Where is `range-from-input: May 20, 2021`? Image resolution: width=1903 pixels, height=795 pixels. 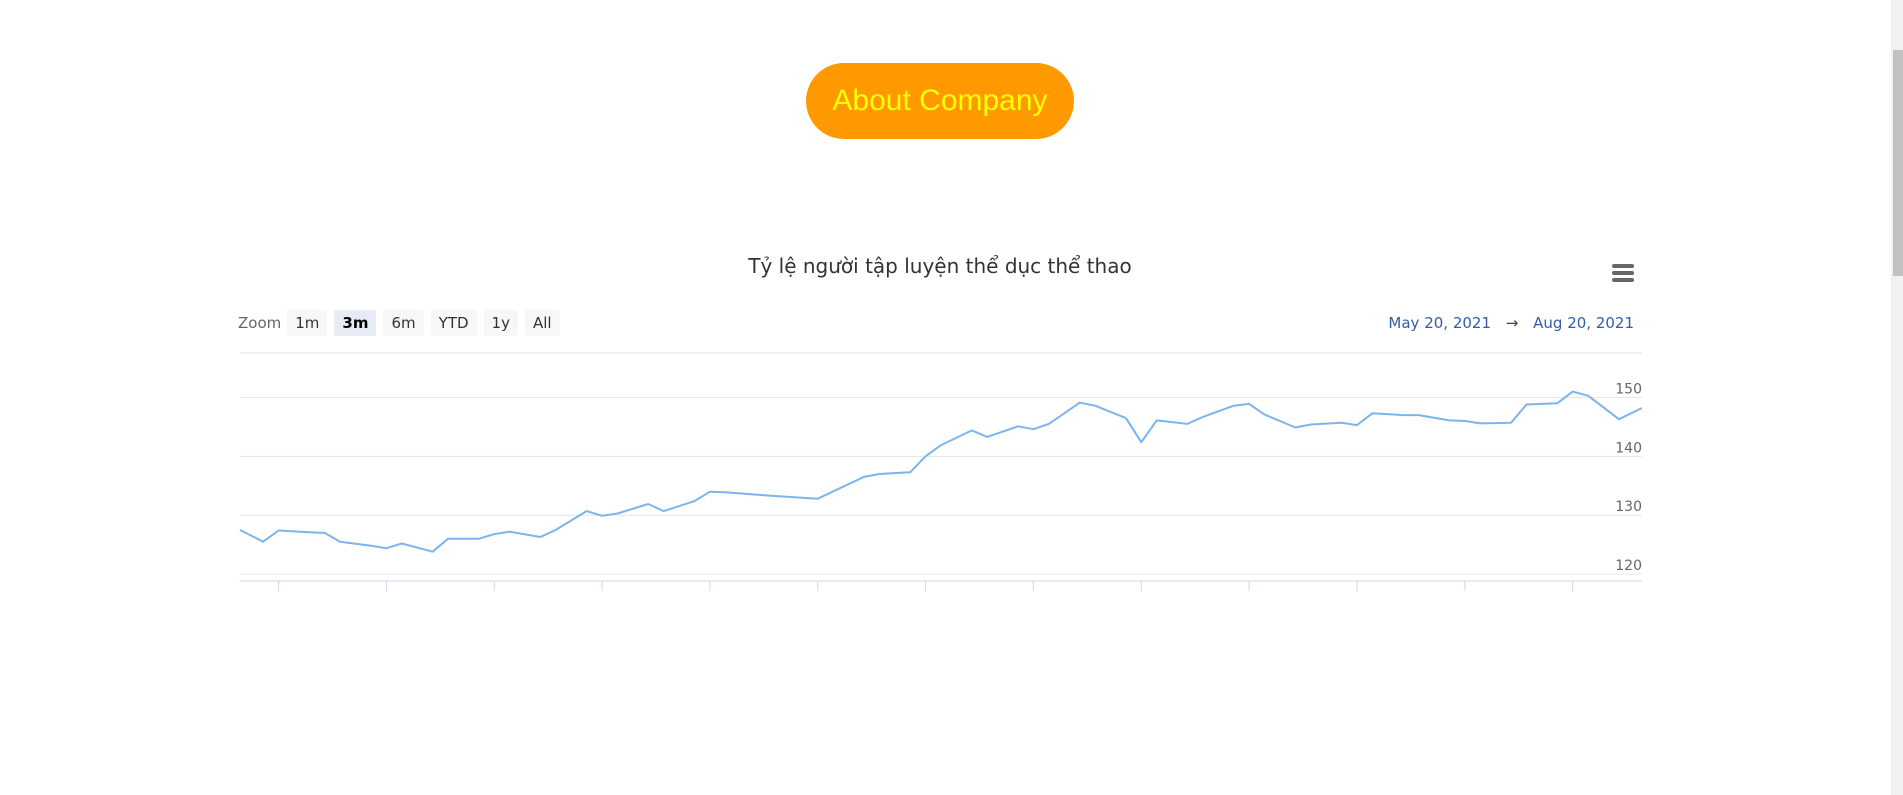
range-from-input: May 20, 2021 is located at coordinates (1439, 323).